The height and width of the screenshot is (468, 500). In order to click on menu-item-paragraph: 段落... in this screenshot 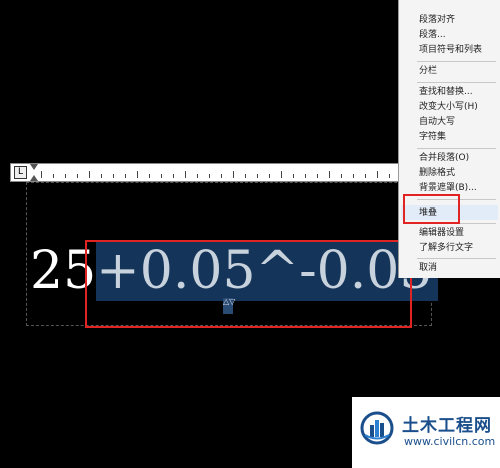, I will do `click(432, 35)`.